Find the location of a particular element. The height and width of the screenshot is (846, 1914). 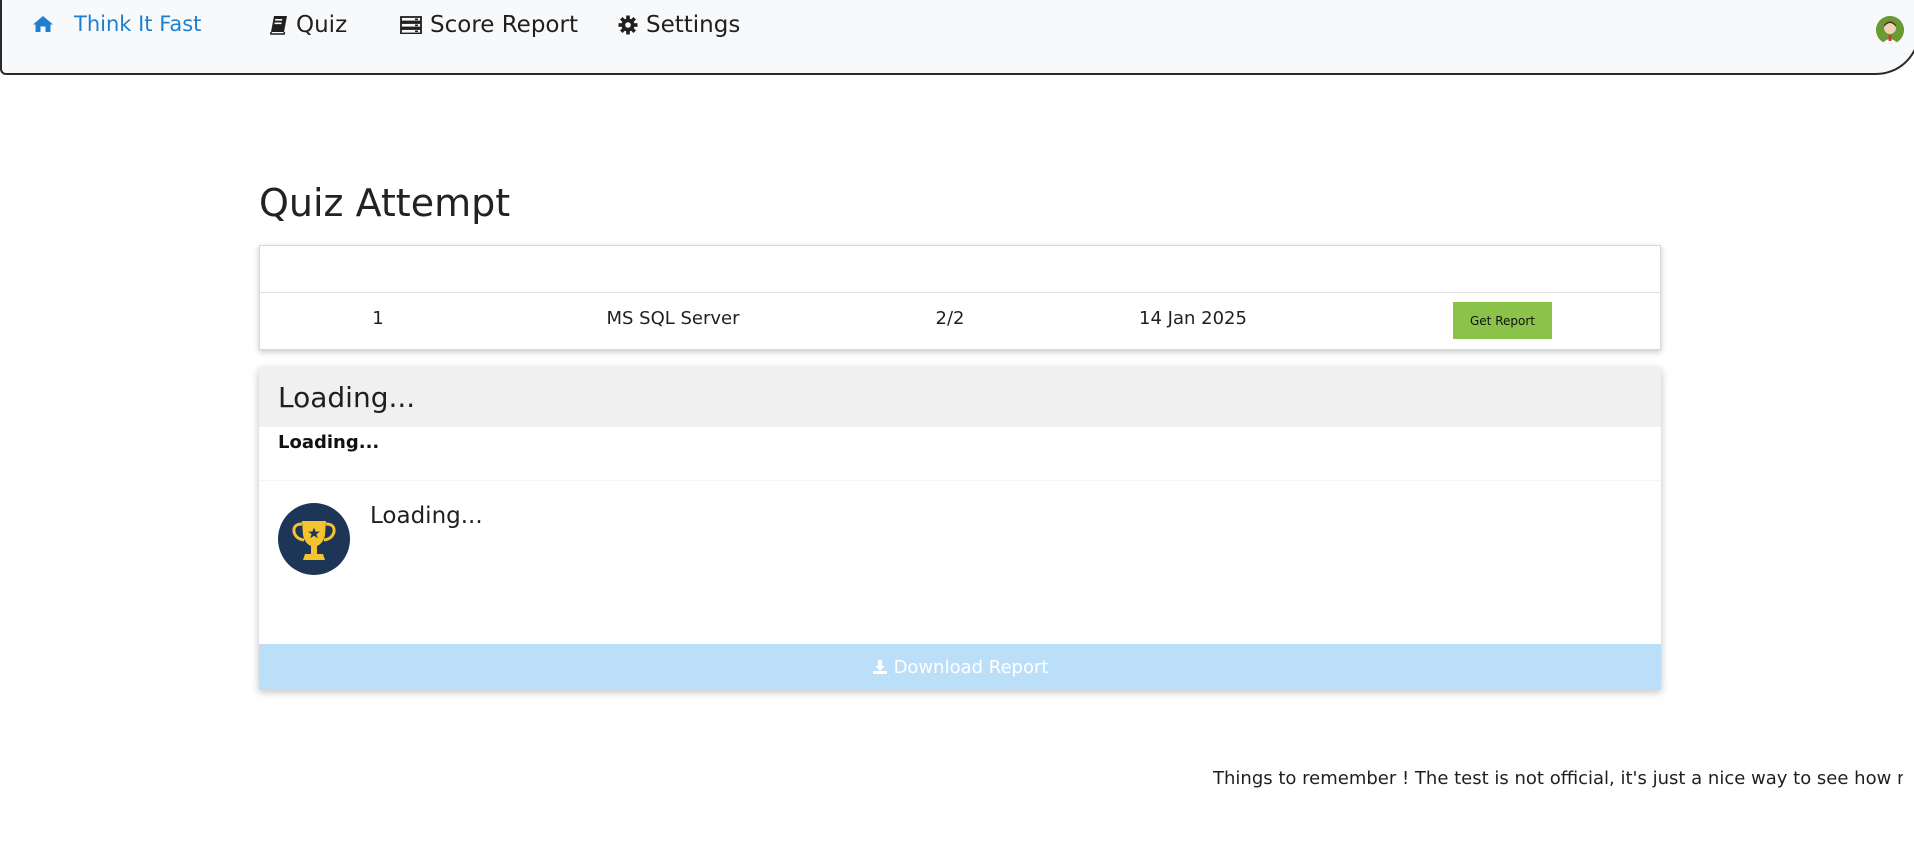

trophy-icon is located at coordinates (314, 539).